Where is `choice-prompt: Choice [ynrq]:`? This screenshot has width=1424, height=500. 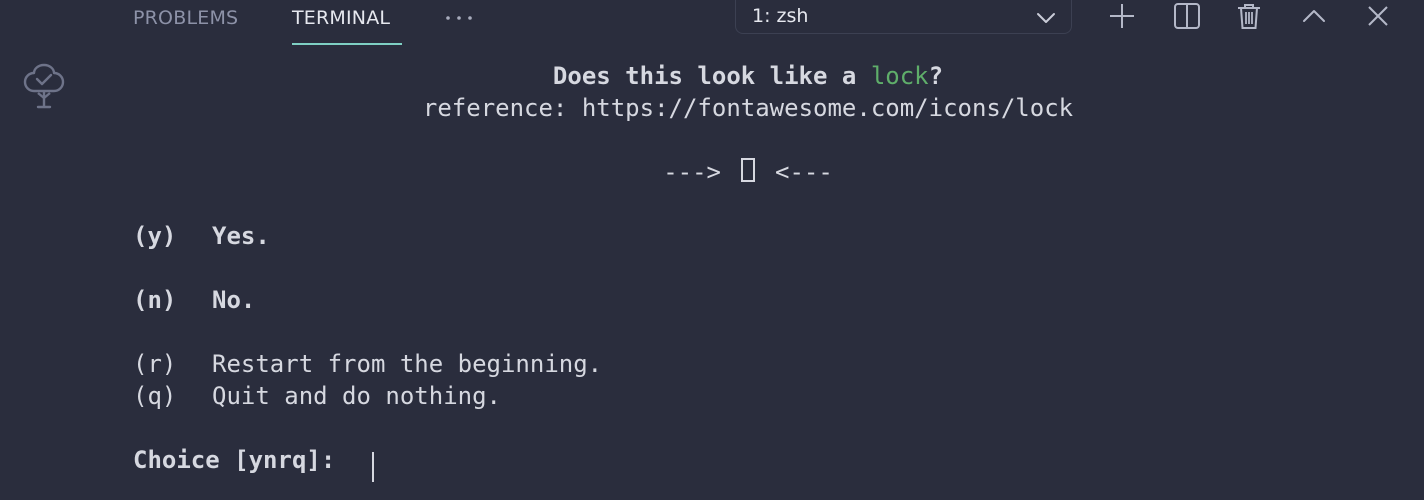 choice-prompt: Choice [ynrq]: is located at coordinates (241, 460).